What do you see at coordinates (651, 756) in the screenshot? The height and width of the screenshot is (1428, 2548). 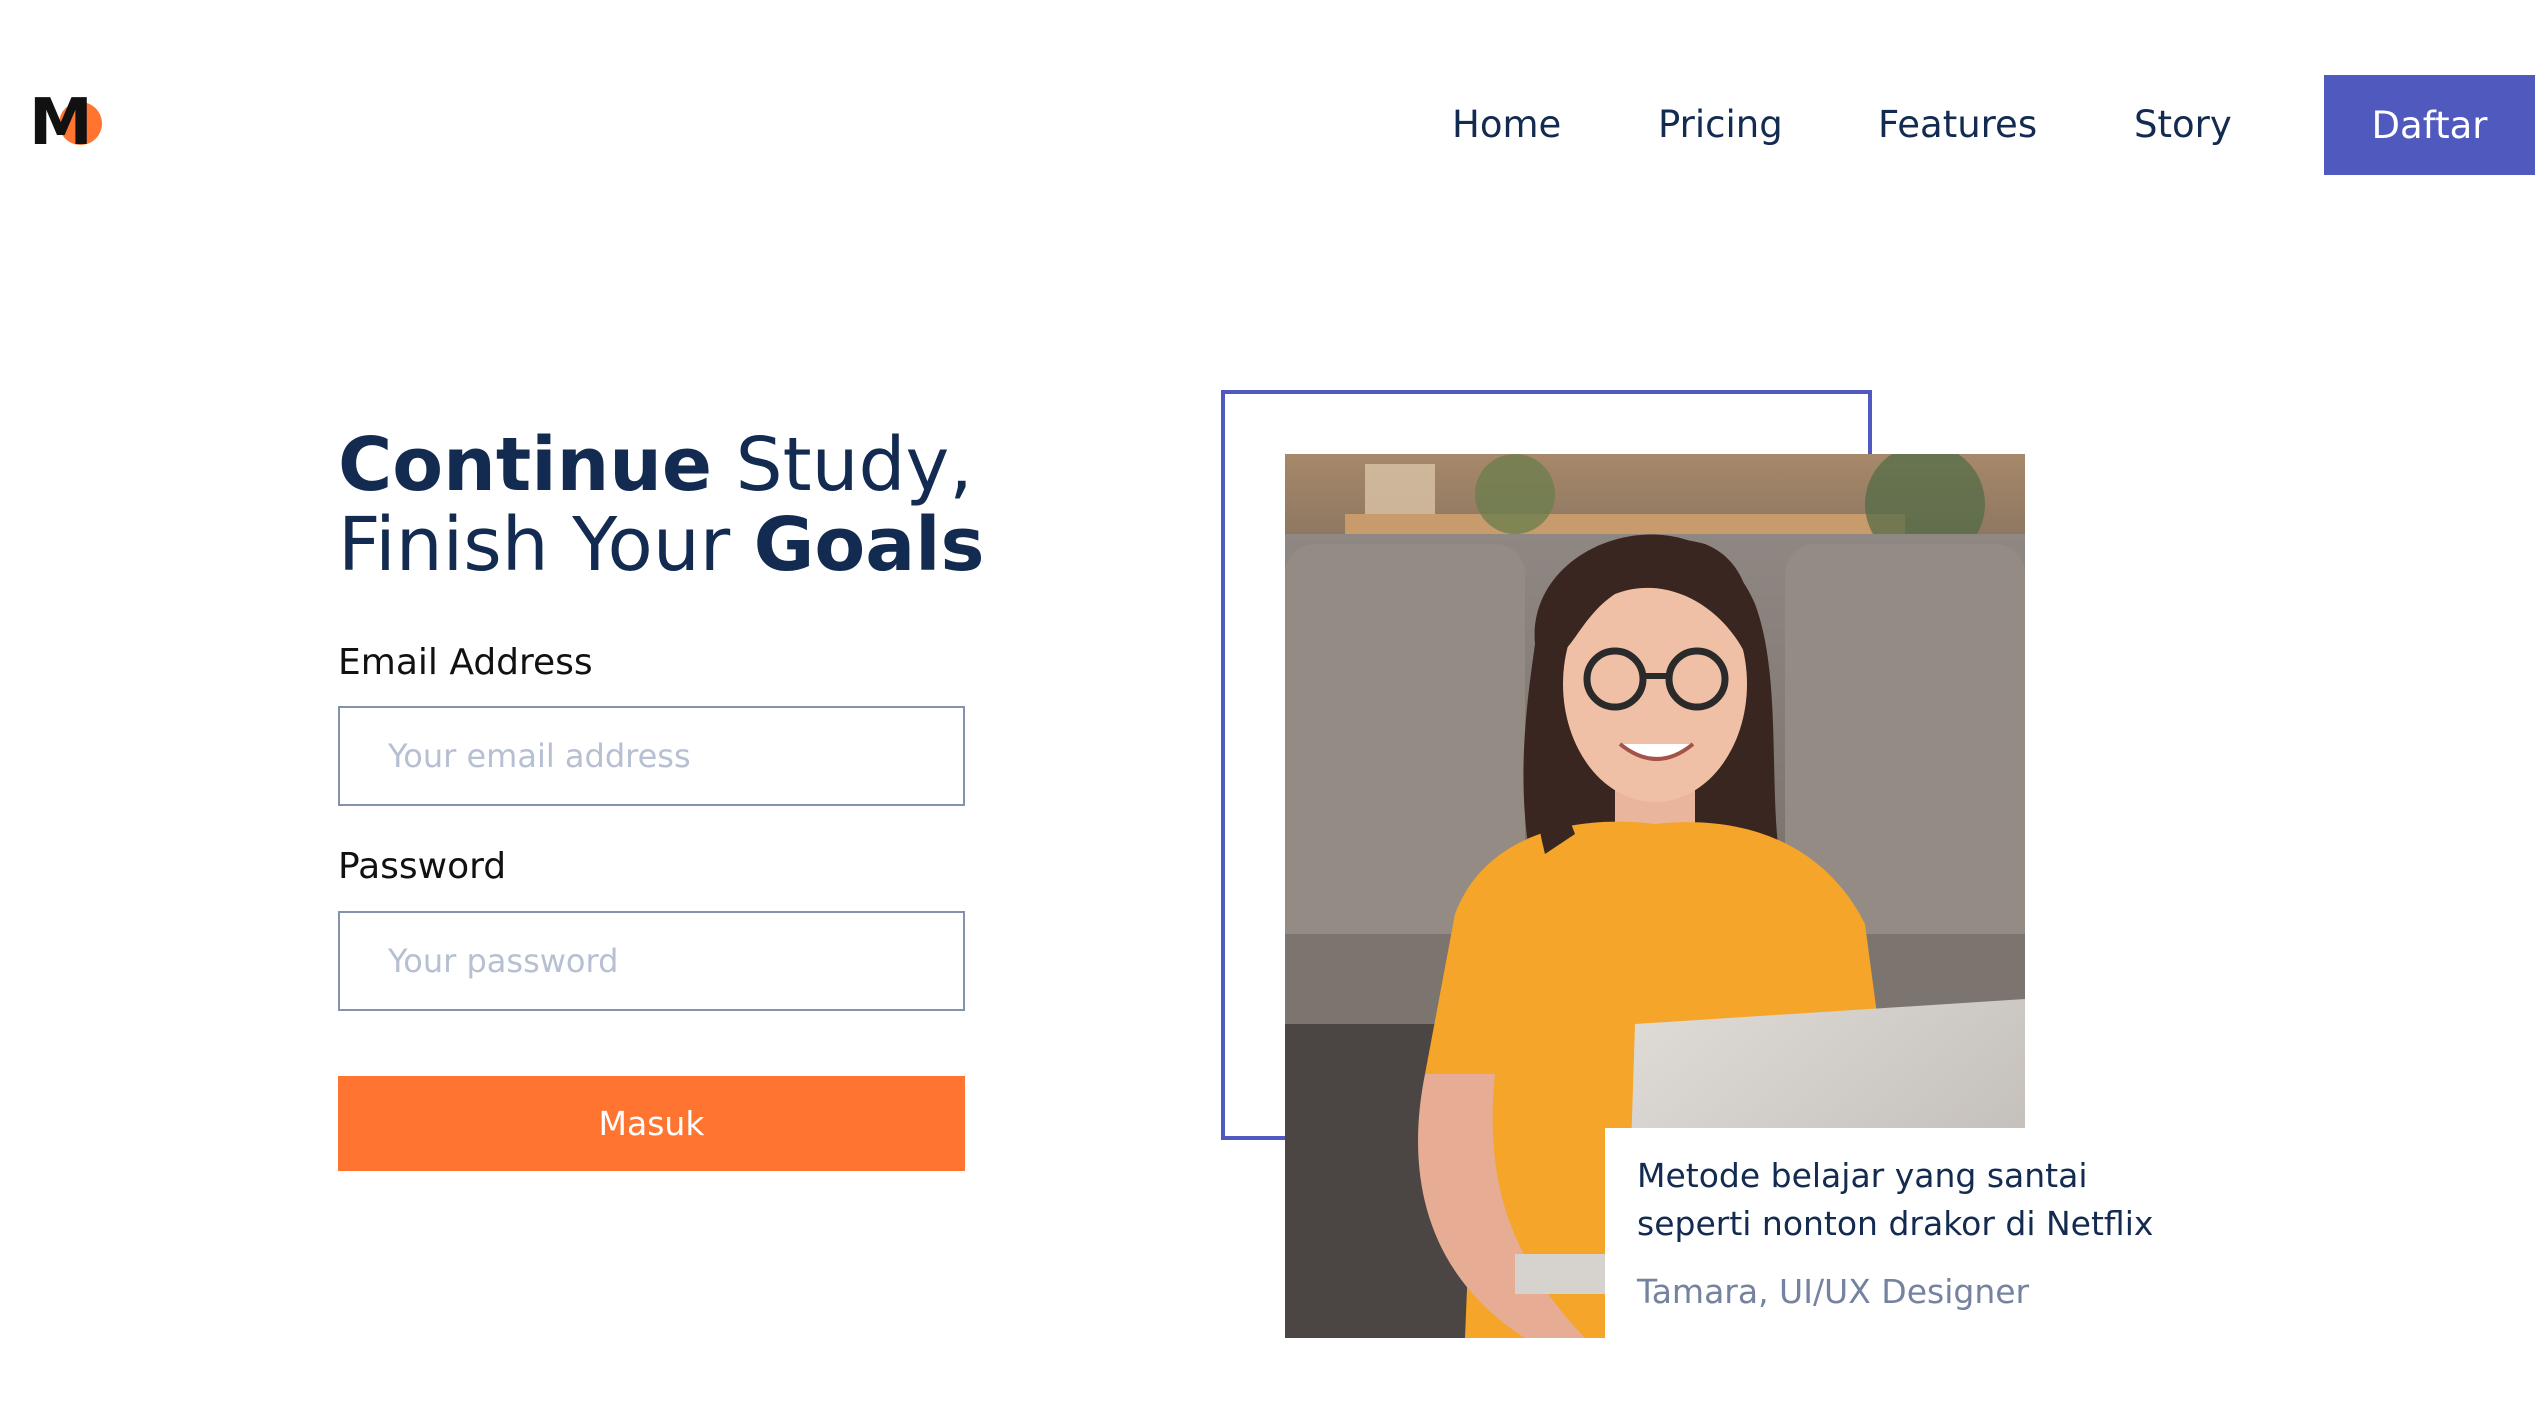 I see `email-input` at bounding box center [651, 756].